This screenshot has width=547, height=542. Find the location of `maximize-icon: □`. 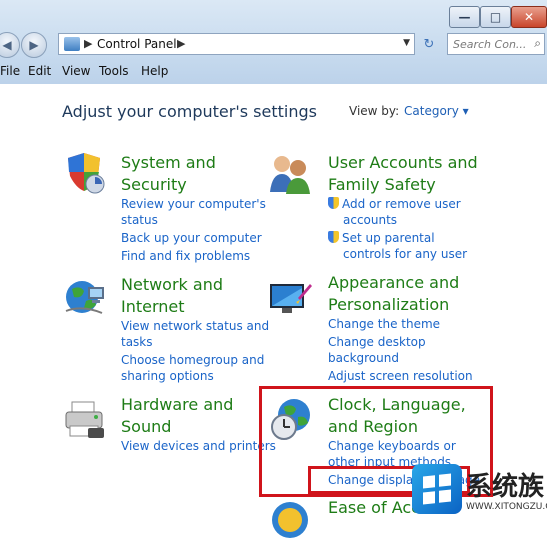

maximize-icon: □ is located at coordinates (495, 17).